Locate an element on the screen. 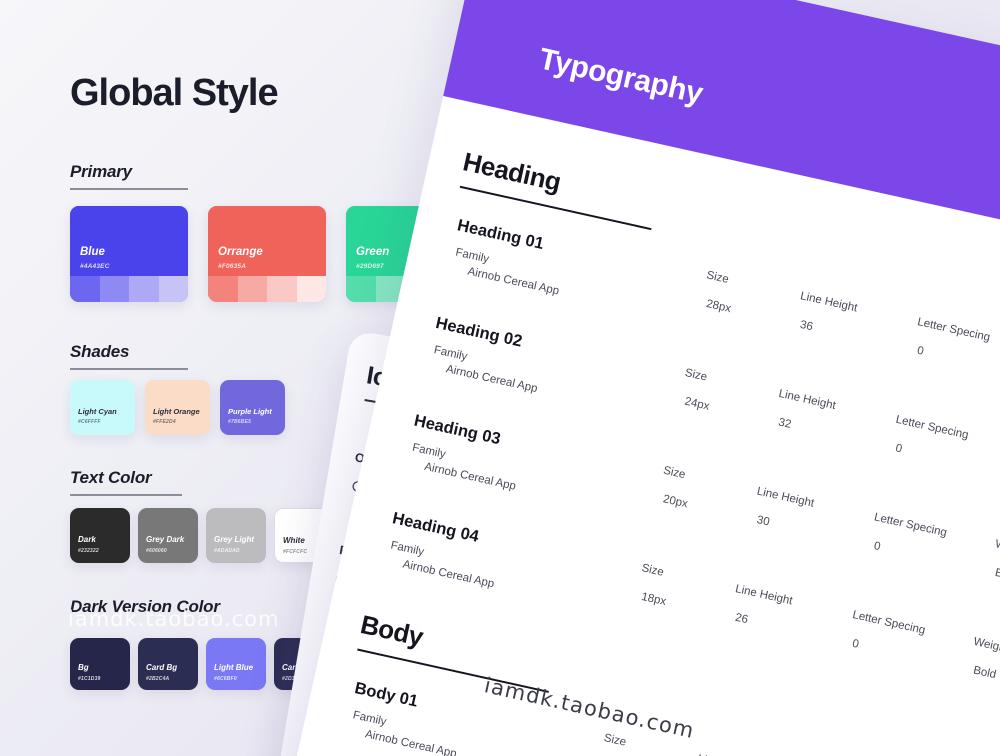 The width and height of the screenshot is (1000, 756). swatch-name: Card Bg is located at coordinates (162, 667).